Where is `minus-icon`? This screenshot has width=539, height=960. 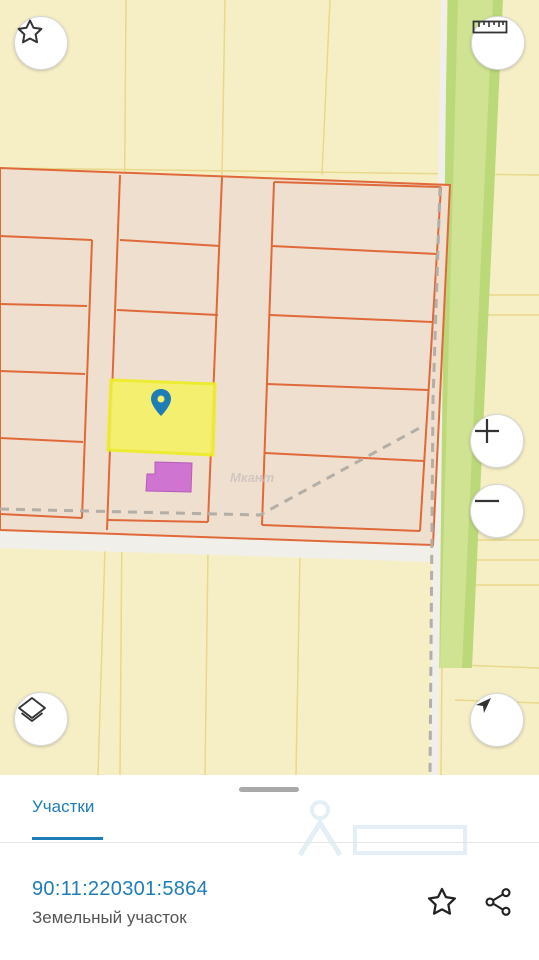 minus-icon is located at coordinates (487, 501).